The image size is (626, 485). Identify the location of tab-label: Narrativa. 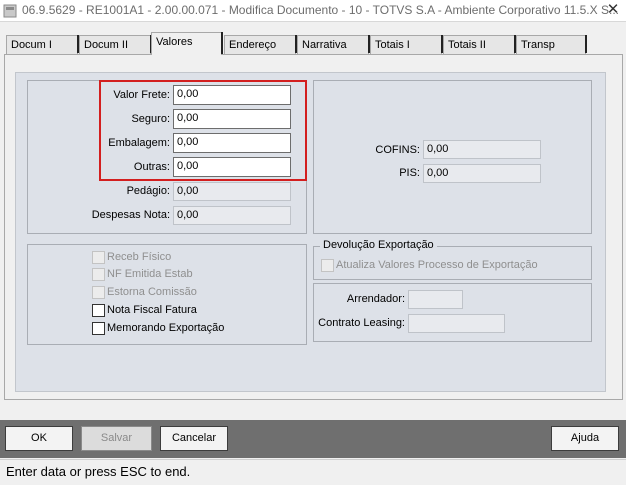
(324, 45).